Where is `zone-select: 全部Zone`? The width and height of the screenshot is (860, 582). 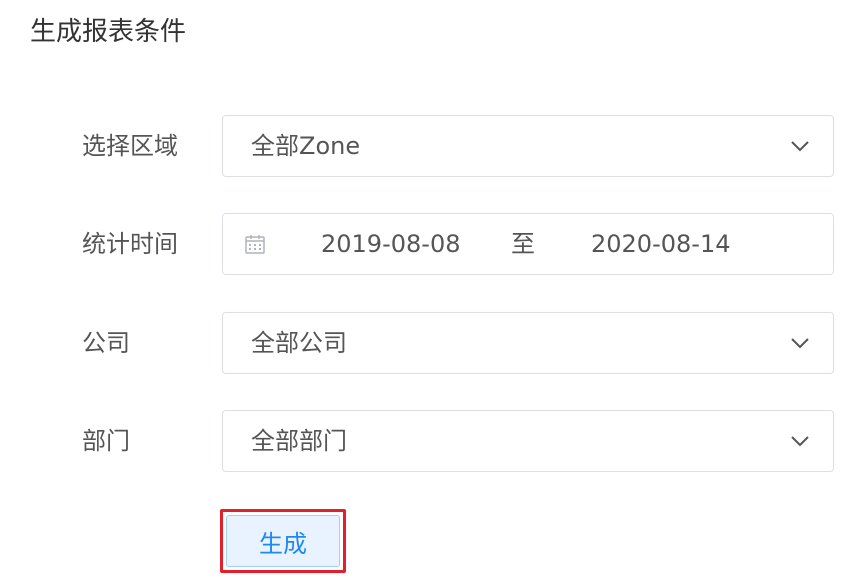 zone-select: 全部Zone is located at coordinates (528, 146).